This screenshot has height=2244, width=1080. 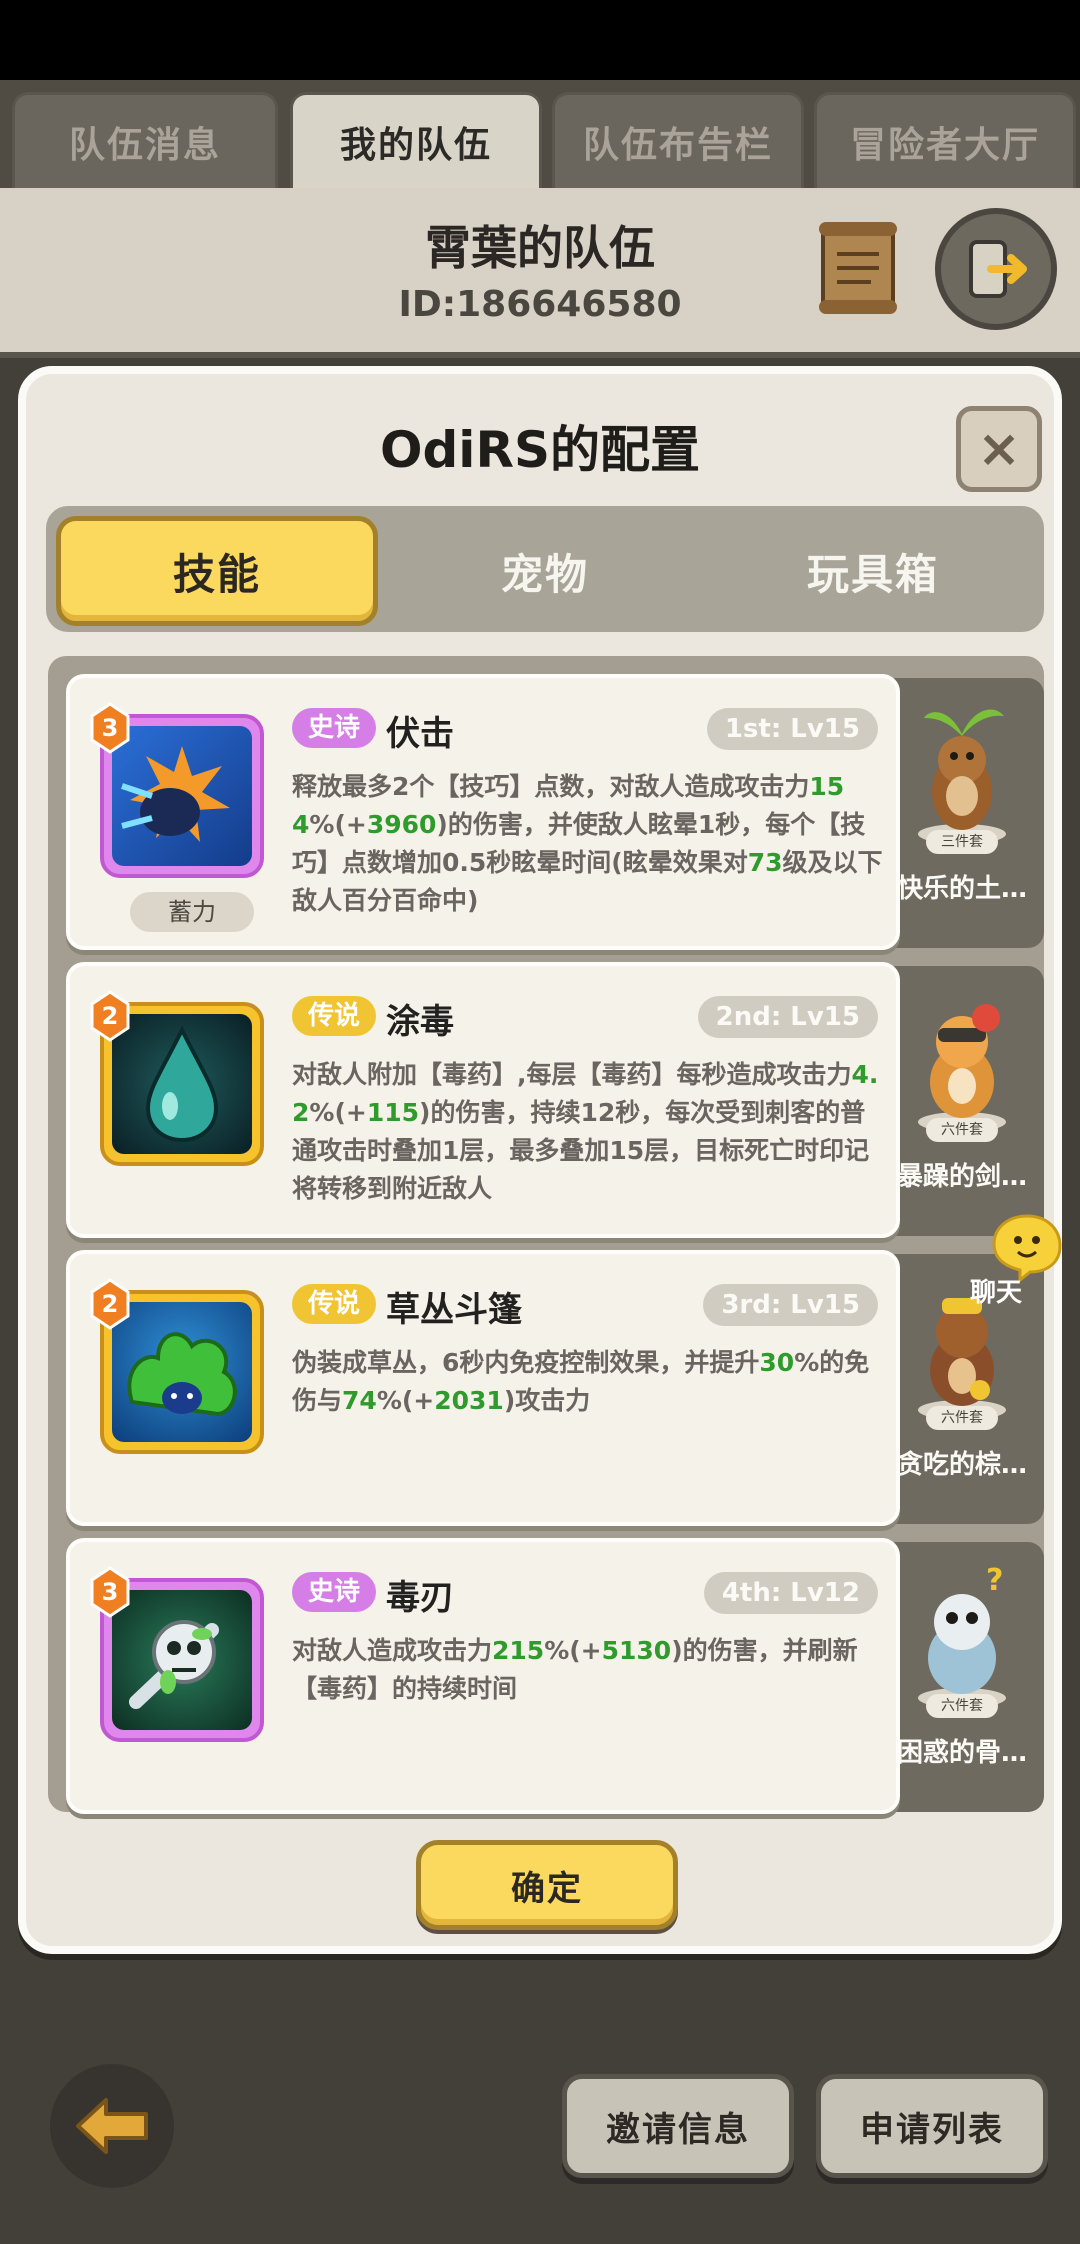 I want to click on skill-slot-level: 1st: Lv15, so click(x=792, y=729).